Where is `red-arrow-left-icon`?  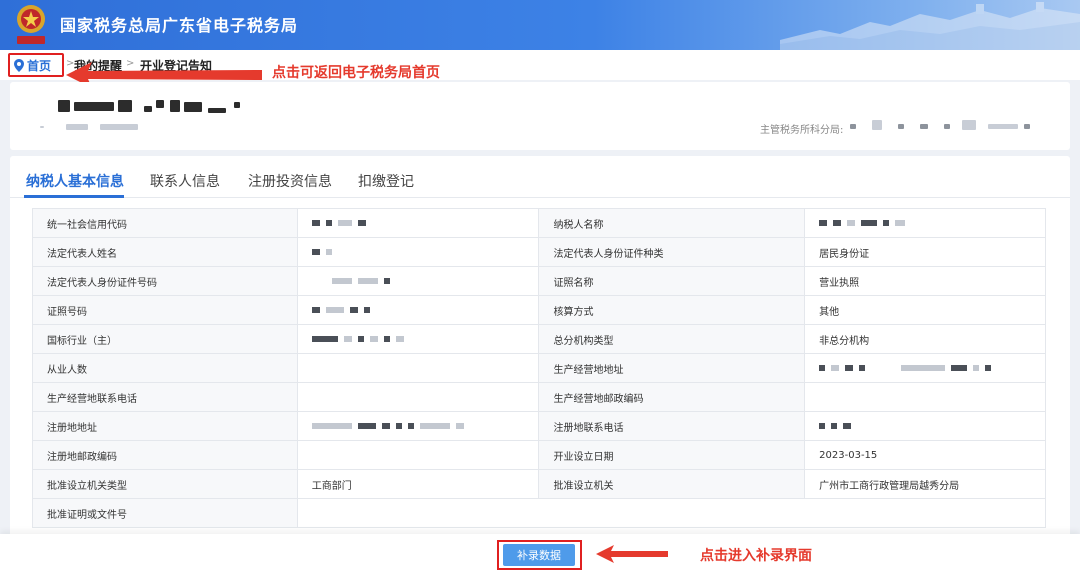
red-arrow-left-icon is located at coordinates (632, 554).